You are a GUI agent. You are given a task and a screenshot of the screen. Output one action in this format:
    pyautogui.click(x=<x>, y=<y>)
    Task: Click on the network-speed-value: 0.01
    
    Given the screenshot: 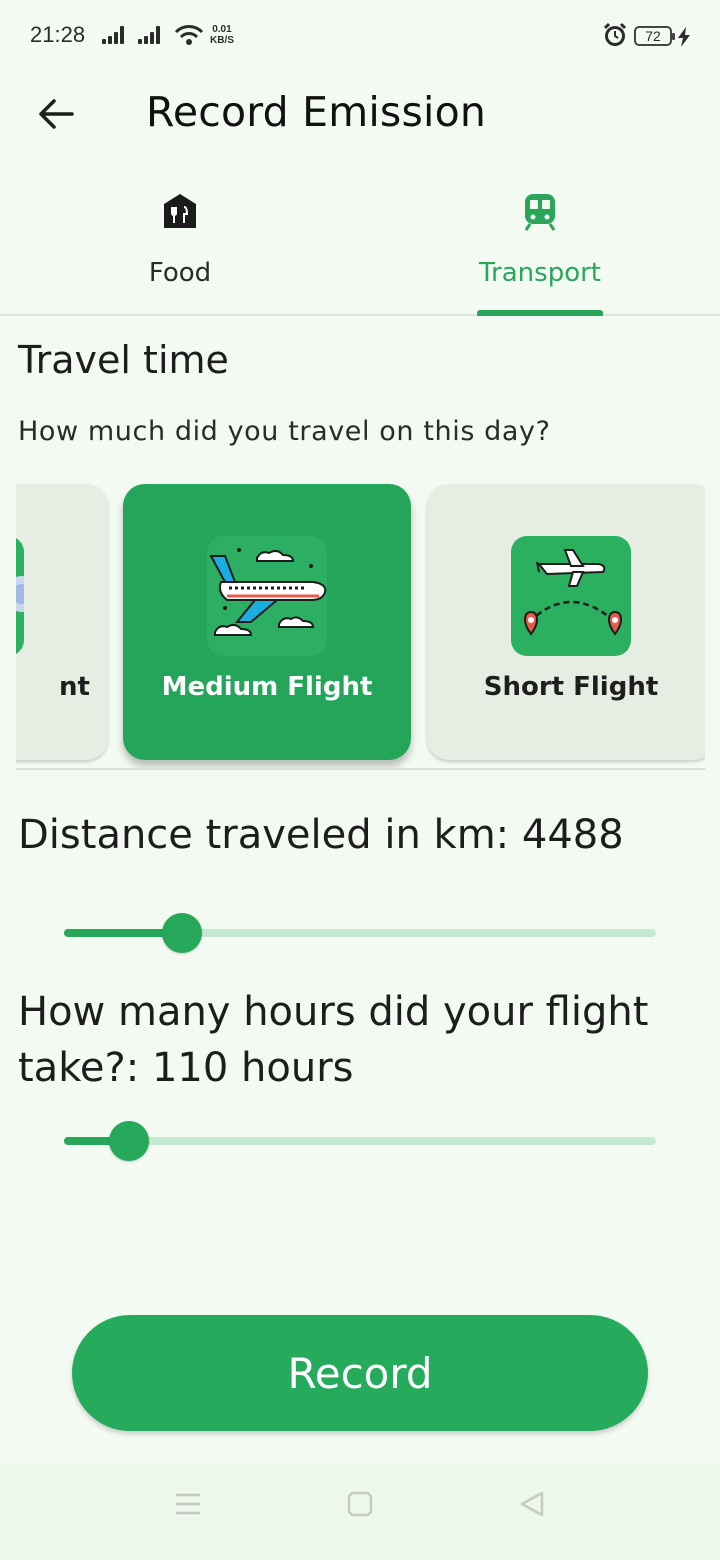 What is the action you would take?
    pyautogui.click(x=222, y=29)
    